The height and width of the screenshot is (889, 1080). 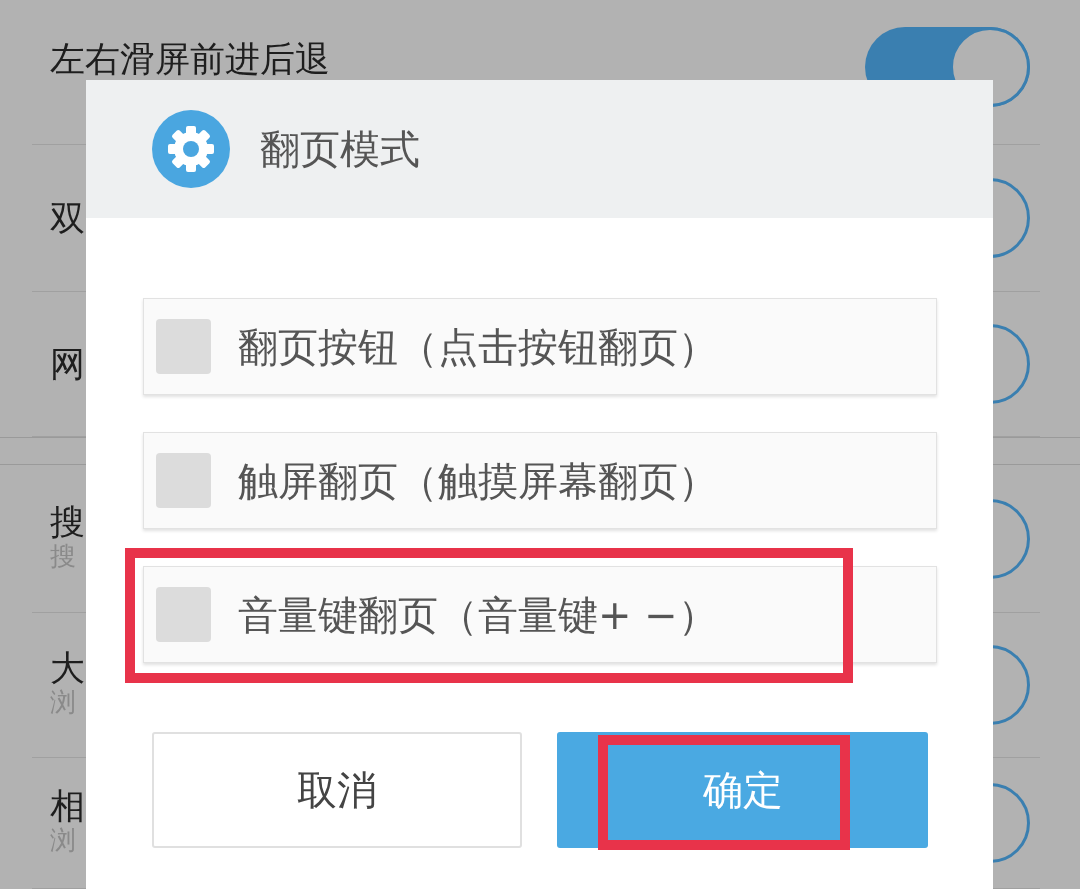 What do you see at coordinates (190, 59) in the screenshot?
I see `setting-title: 左右滑屏前进后退` at bounding box center [190, 59].